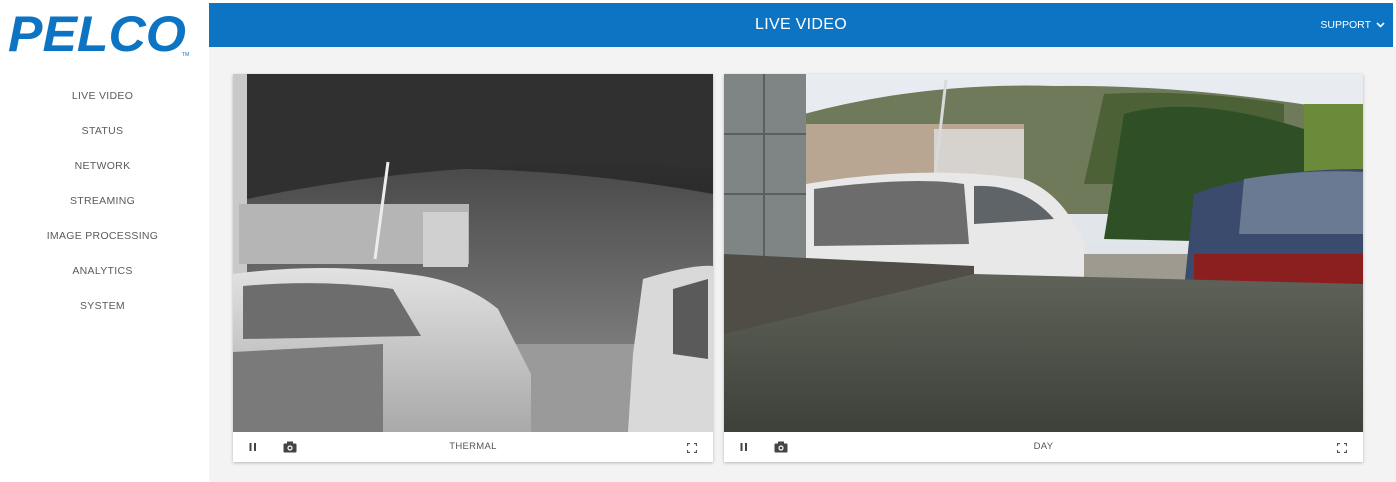 This screenshot has height=482, width=1396. I want to click on support-menu-button: SUPPORT, so click(1352, 25).